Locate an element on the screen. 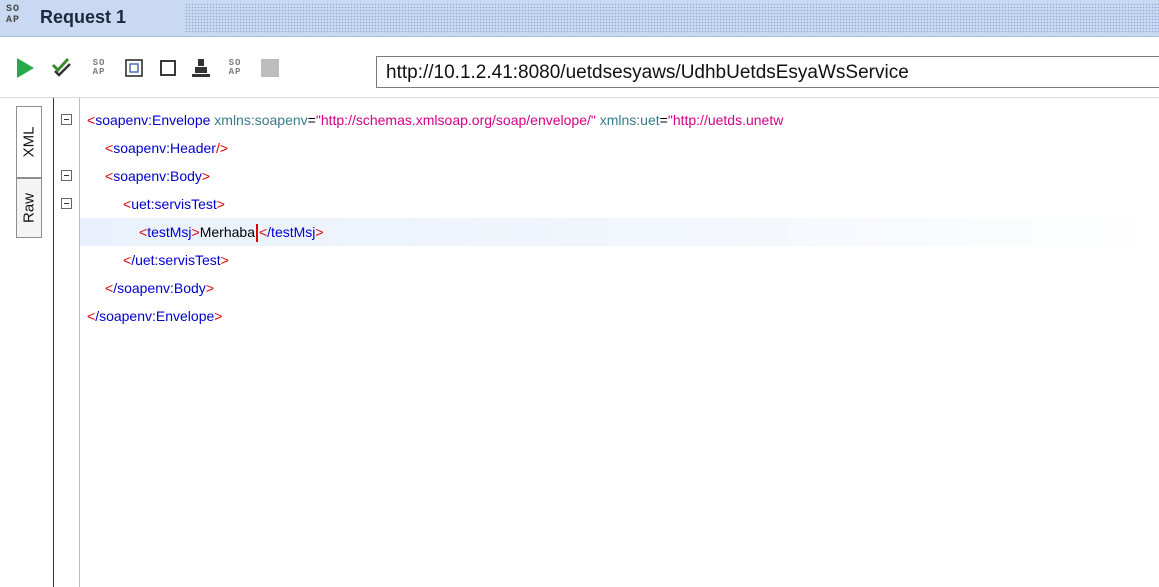 The height and width of the screenshot is (587, 1159). fold-envelope-toggle is located at coordinates (66, 119).